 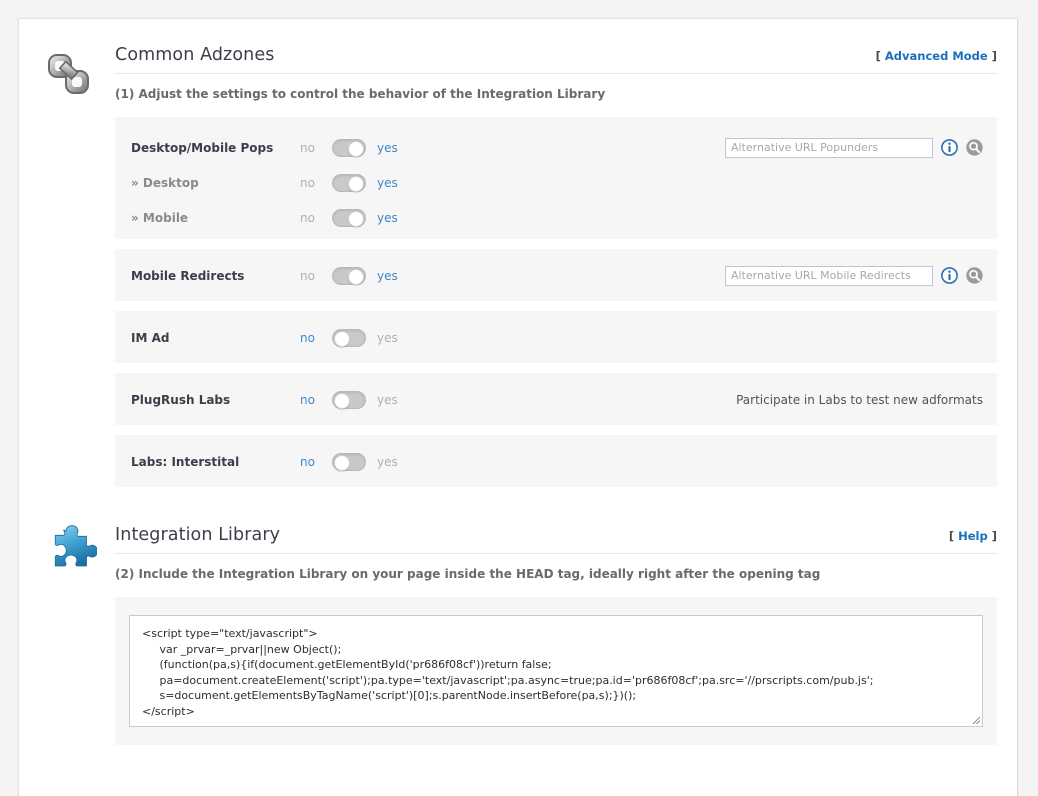 What do you see at coordinates (556, 59) in the screenshot?
I see `section-title-row: Common Adzones [ Advanced Mode ]` at bounding box center [556, 59].